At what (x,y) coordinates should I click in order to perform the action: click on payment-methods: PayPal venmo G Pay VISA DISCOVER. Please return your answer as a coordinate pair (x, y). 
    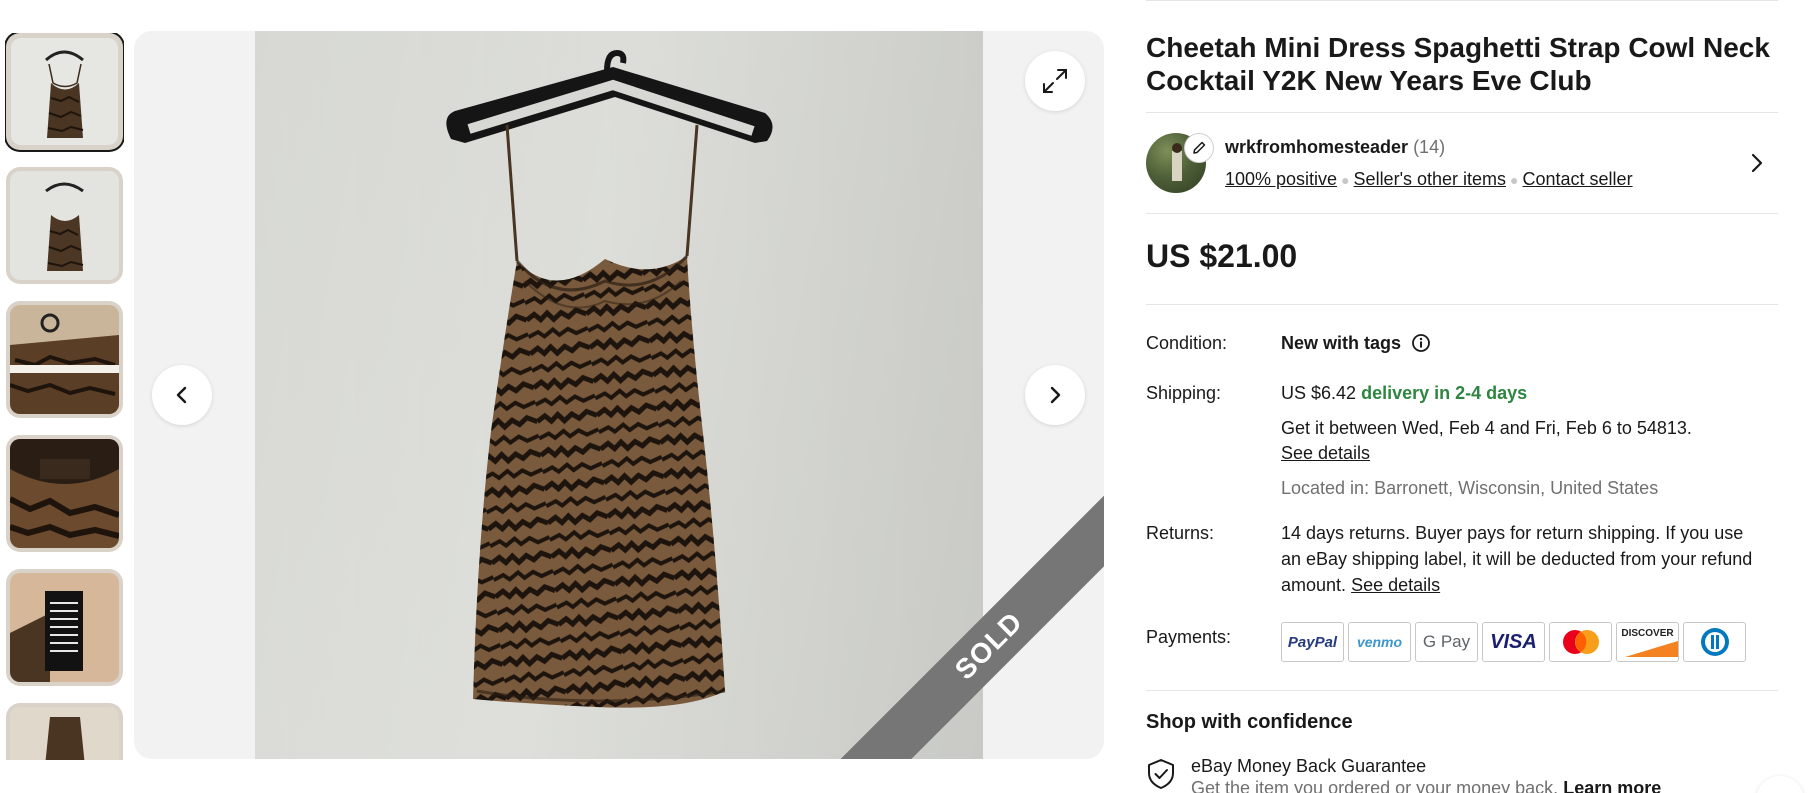
    Looking at the image, I should click on (1513, 642).